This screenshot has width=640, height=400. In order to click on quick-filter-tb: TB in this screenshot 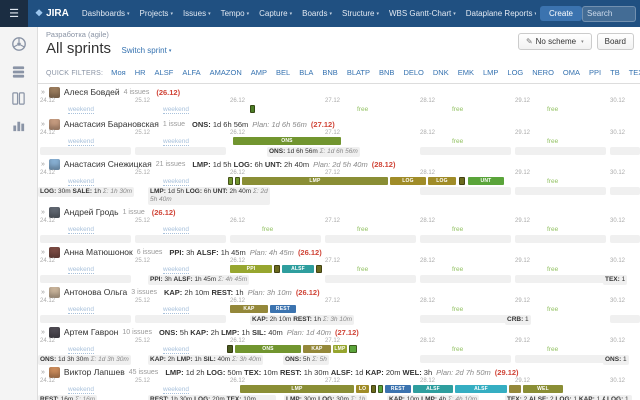, I will do `click(615, 72)`.